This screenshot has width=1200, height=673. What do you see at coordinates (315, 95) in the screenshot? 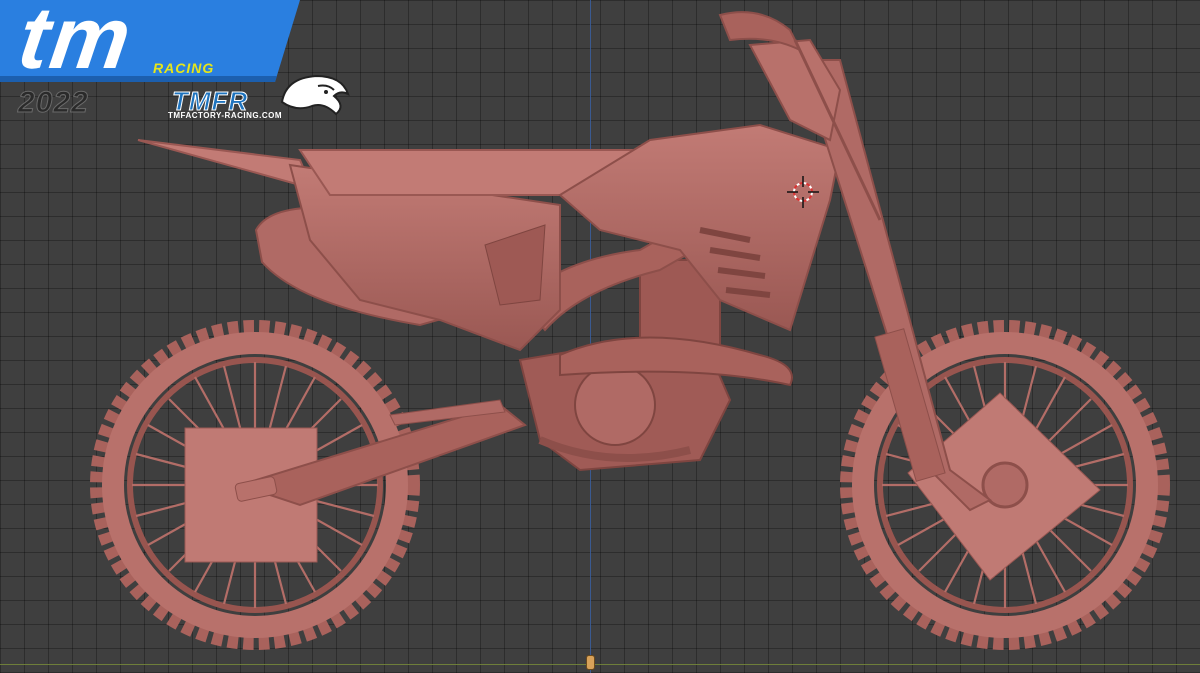
I see `panther-logo-icon` at bounding box center [315, 95].